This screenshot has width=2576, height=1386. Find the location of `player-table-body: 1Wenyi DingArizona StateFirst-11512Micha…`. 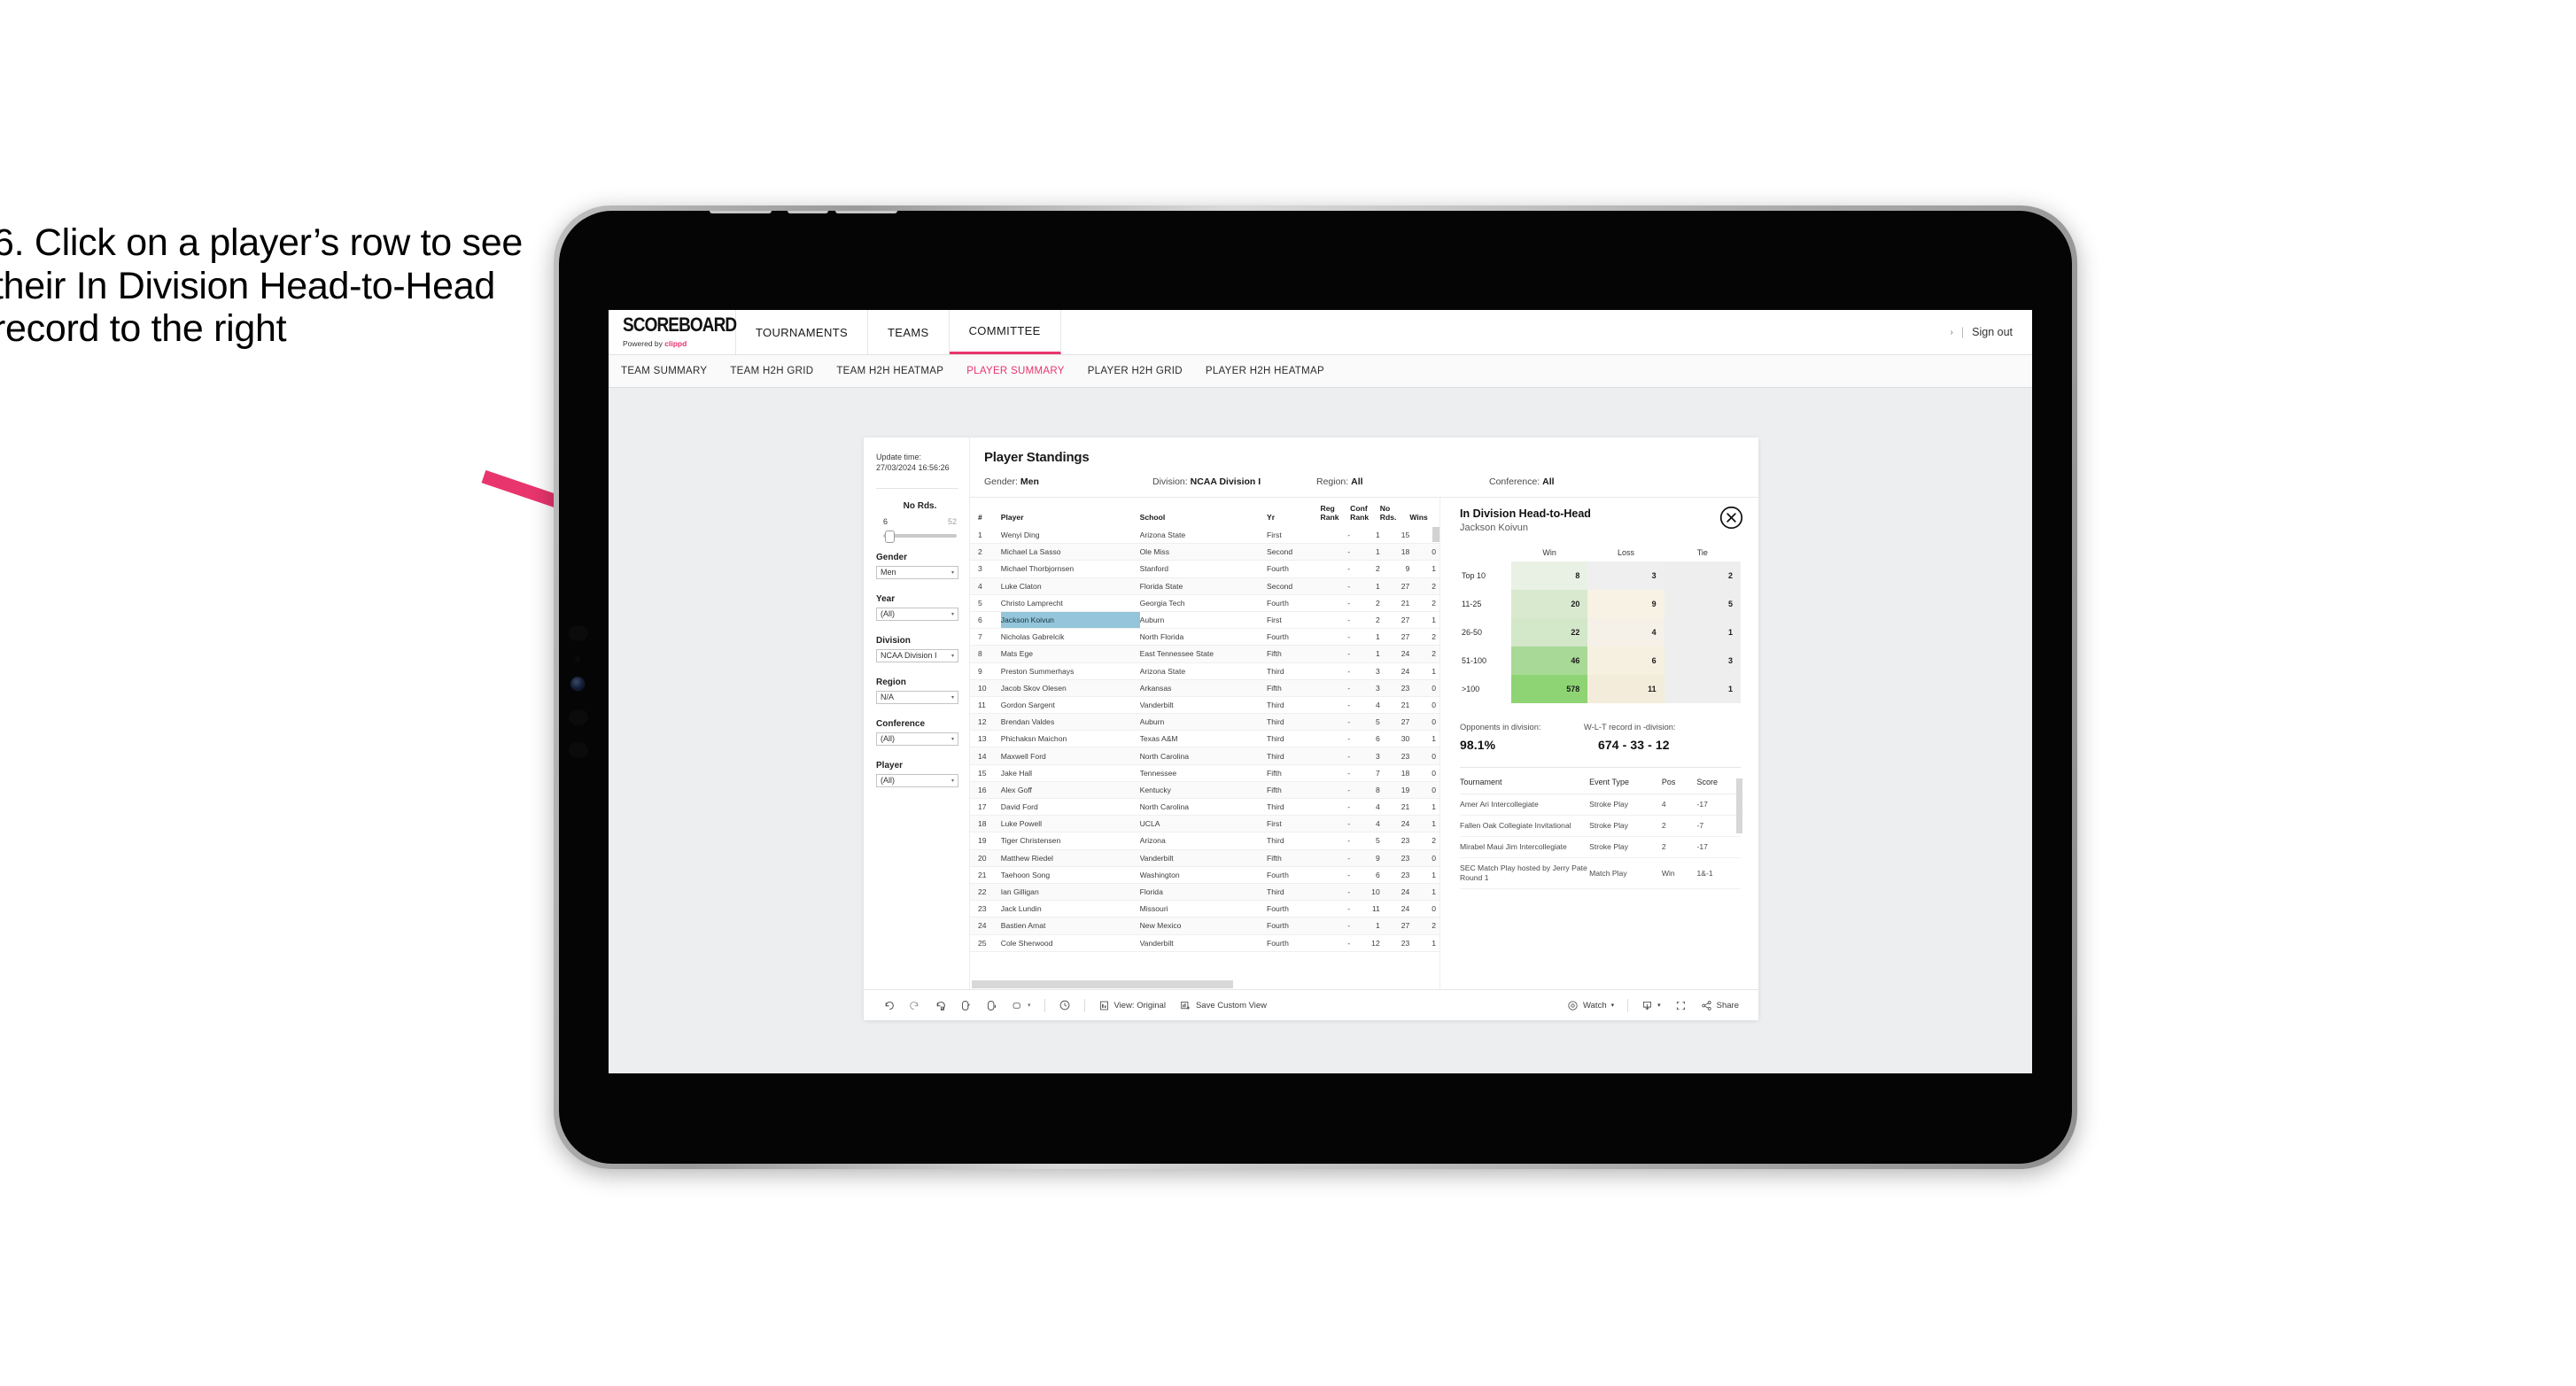

player-table-body: 1Wenyi DingArizona StateFirst-11512Micha… is located at coordinates (1204, 753).